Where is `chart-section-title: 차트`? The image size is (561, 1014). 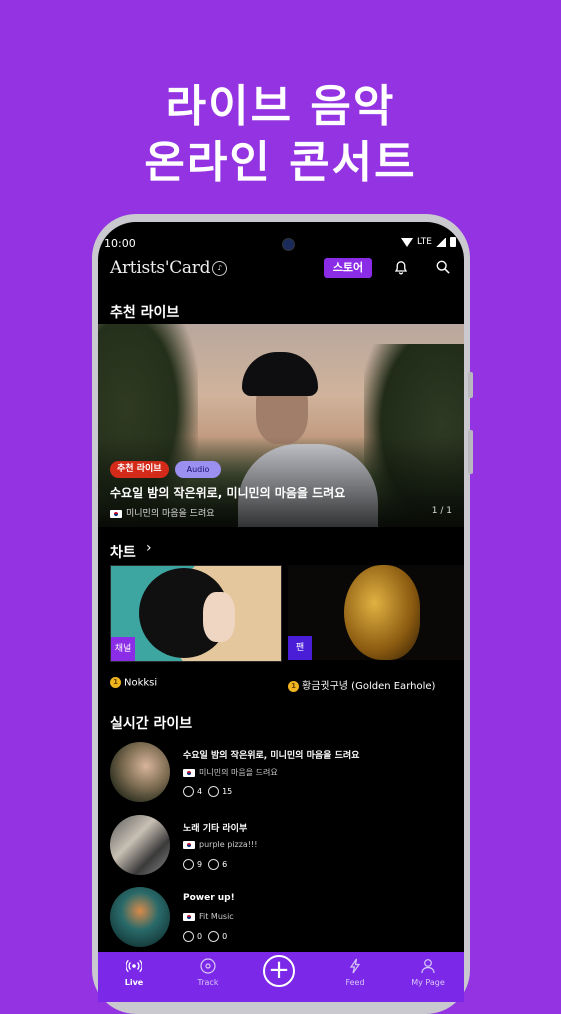 chart-section-title: 차트 is located at coordinates (123, 552).